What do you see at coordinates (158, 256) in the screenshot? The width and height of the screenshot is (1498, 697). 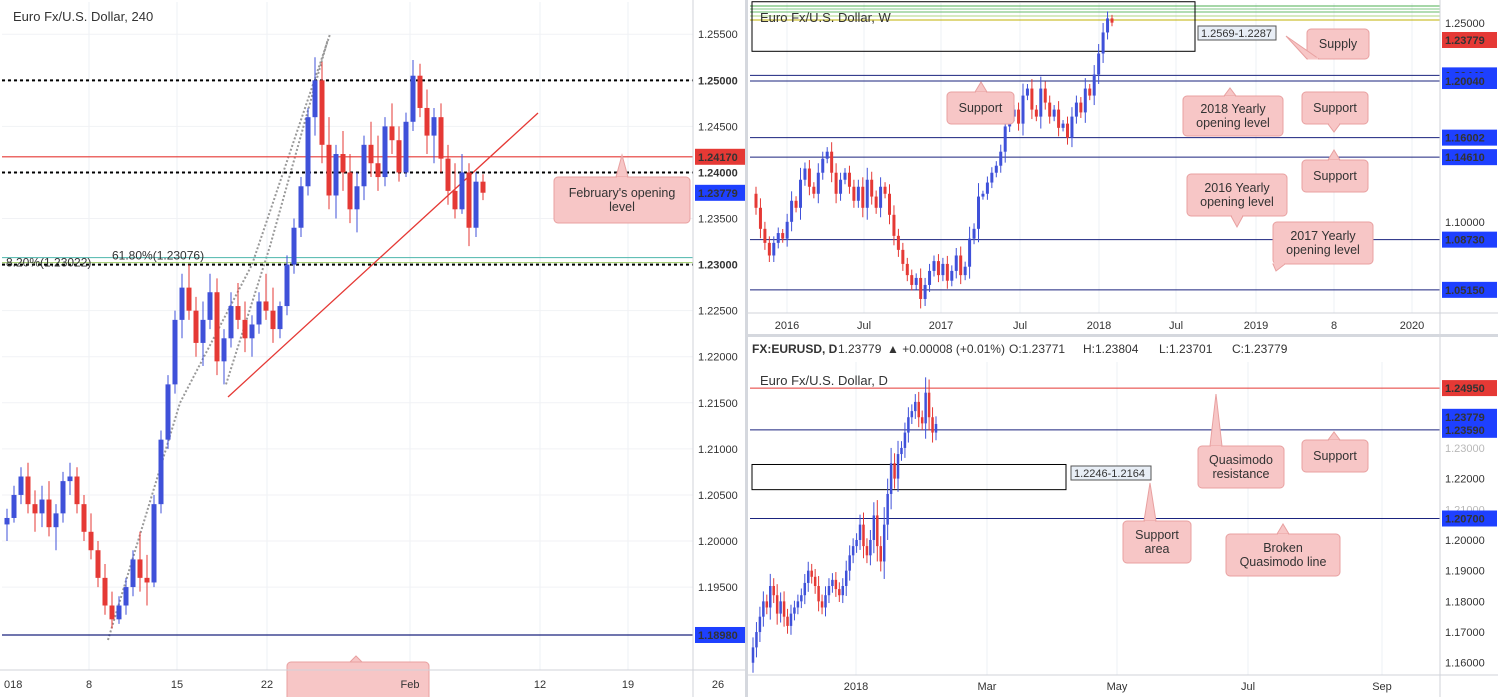 I see `h4-fib-label-618: 61.80%(1.23076)` at bounding box center [158, 256].